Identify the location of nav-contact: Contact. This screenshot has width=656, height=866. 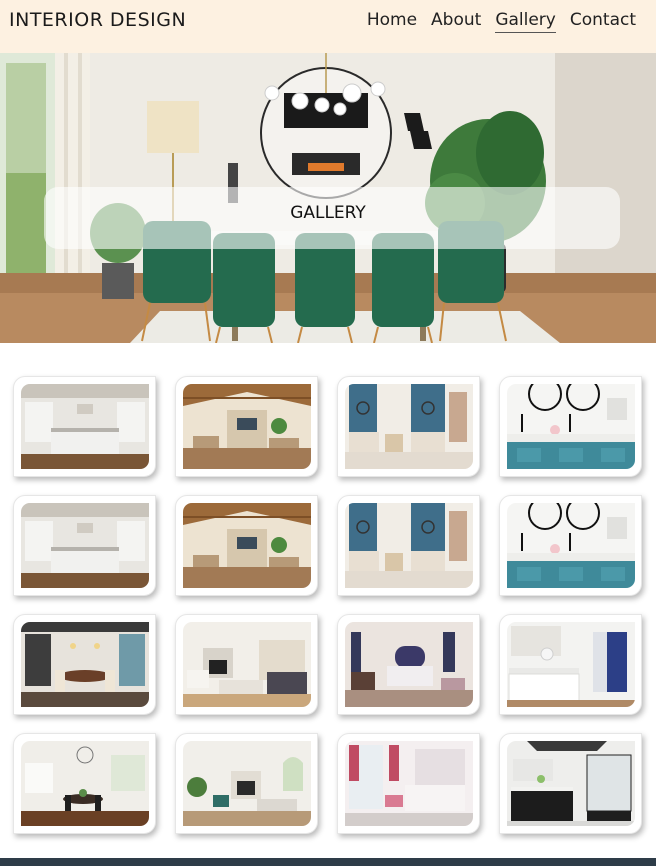
(603, 21).